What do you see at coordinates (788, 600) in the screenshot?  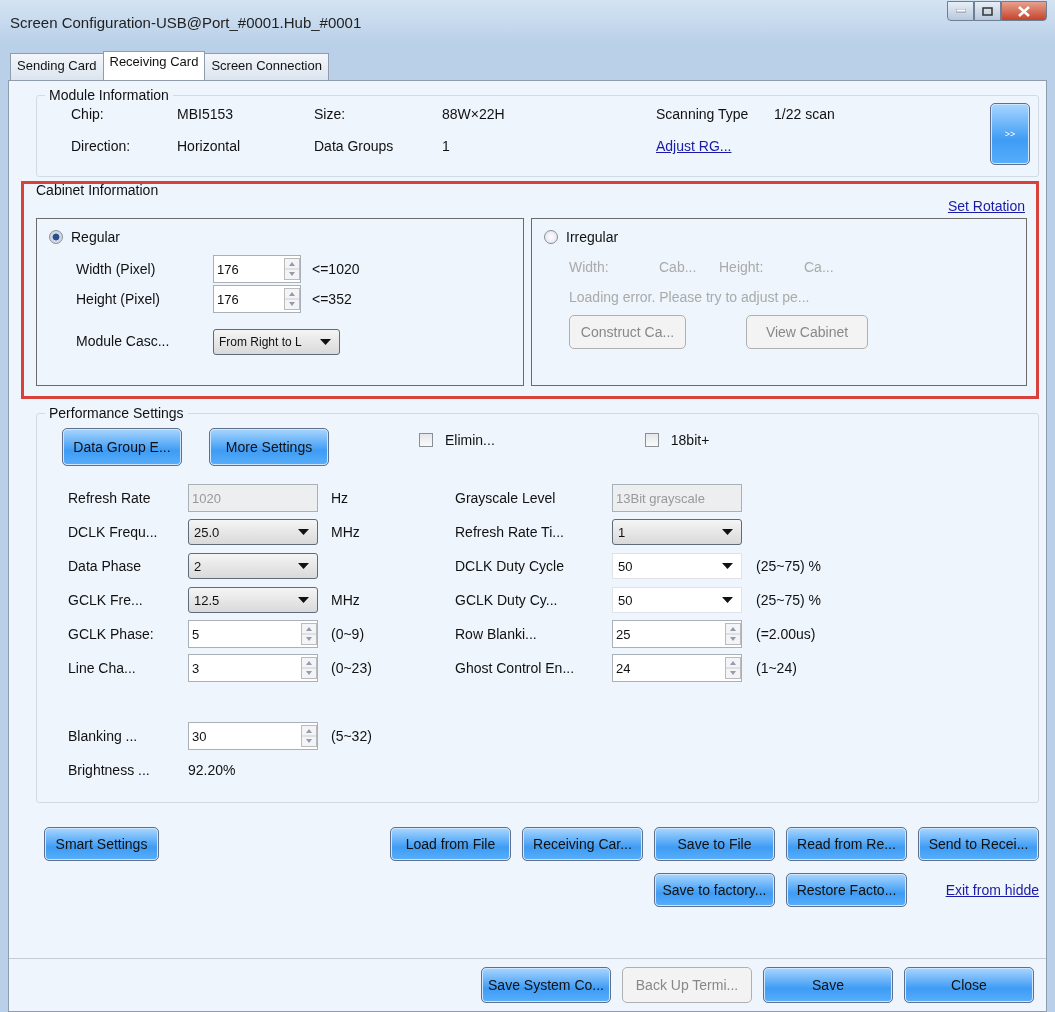 I see `unit-label: (25~75) %` at bounding box center [788, 600].